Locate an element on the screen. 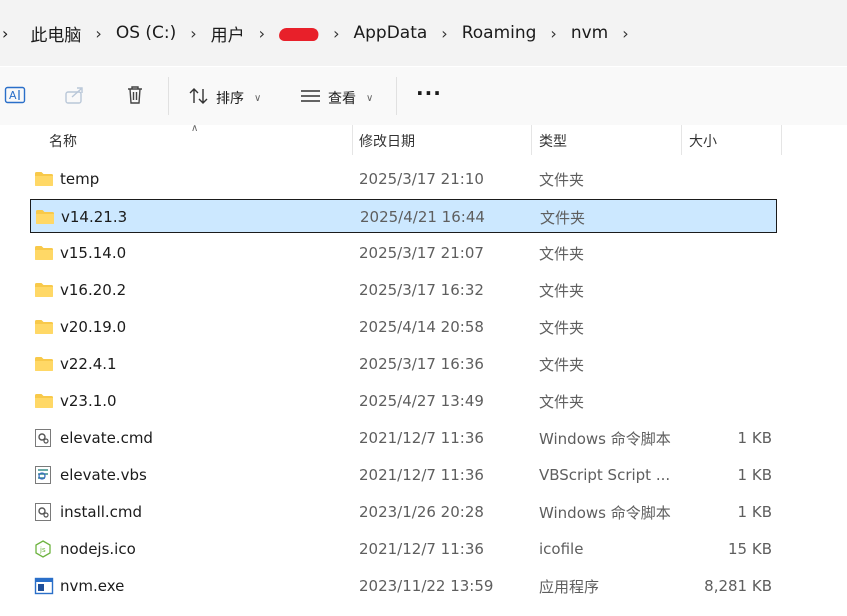 This screenshot has height=616, width=847. sort-label: 排序 is located at coordinates (230, 99).